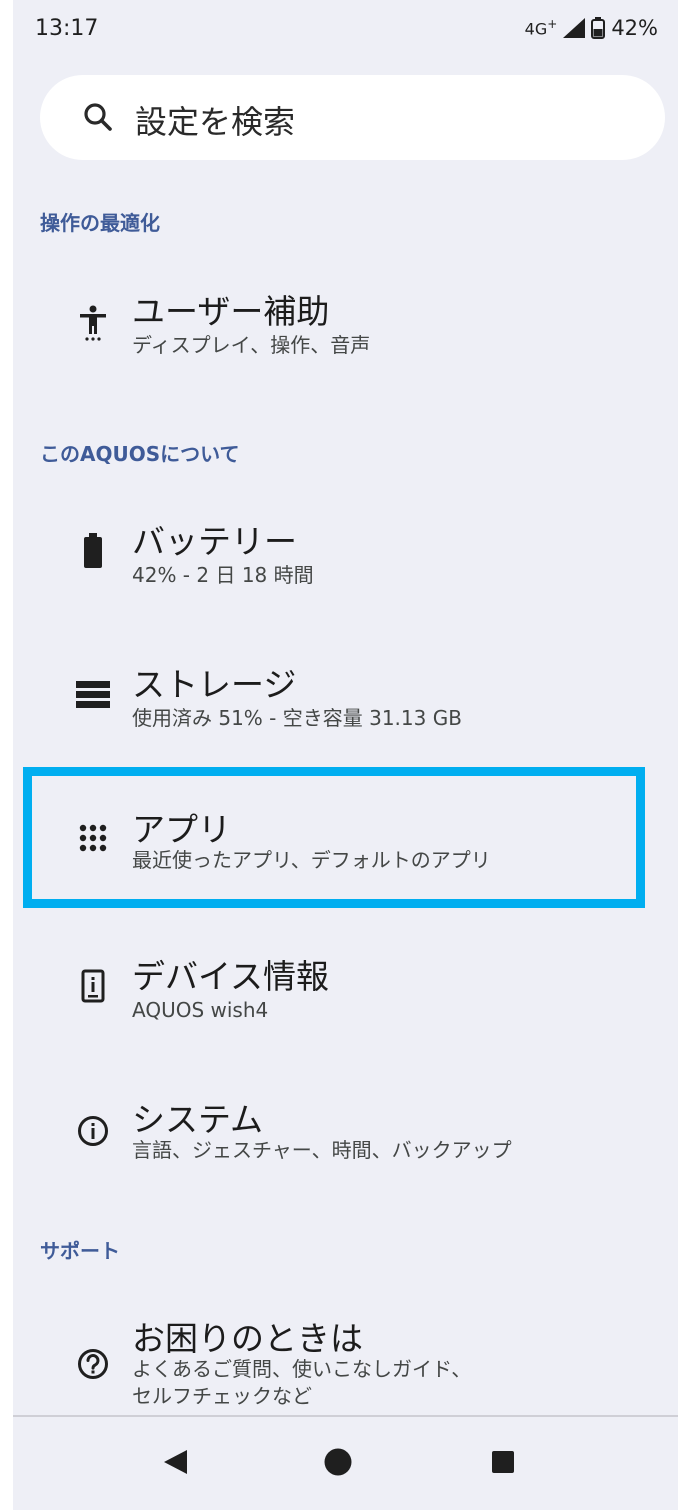  Describe the element at coordinates (175, 1462) in the screenshot. I see `back-icon` at that location.